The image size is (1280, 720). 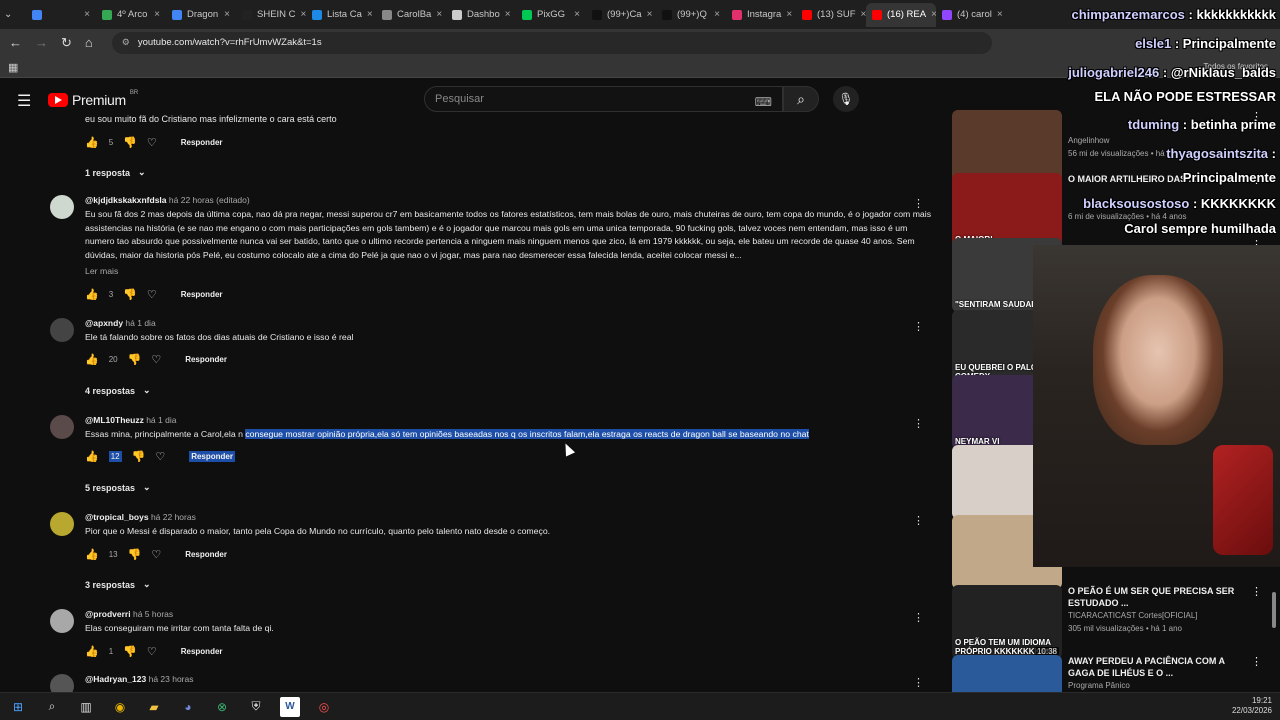 I want to click on file-explorer-icon: ▰, so click(x=154, y=707).